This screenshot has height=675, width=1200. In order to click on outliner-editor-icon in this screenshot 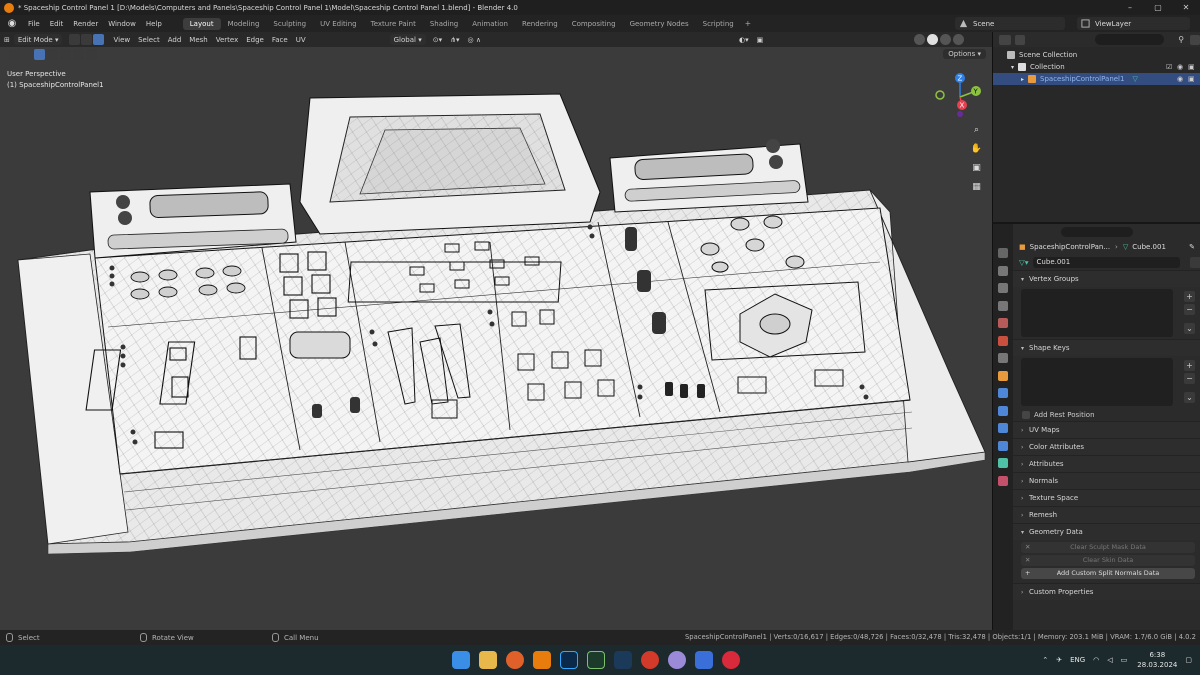, I will do `click(1005, 39)`.